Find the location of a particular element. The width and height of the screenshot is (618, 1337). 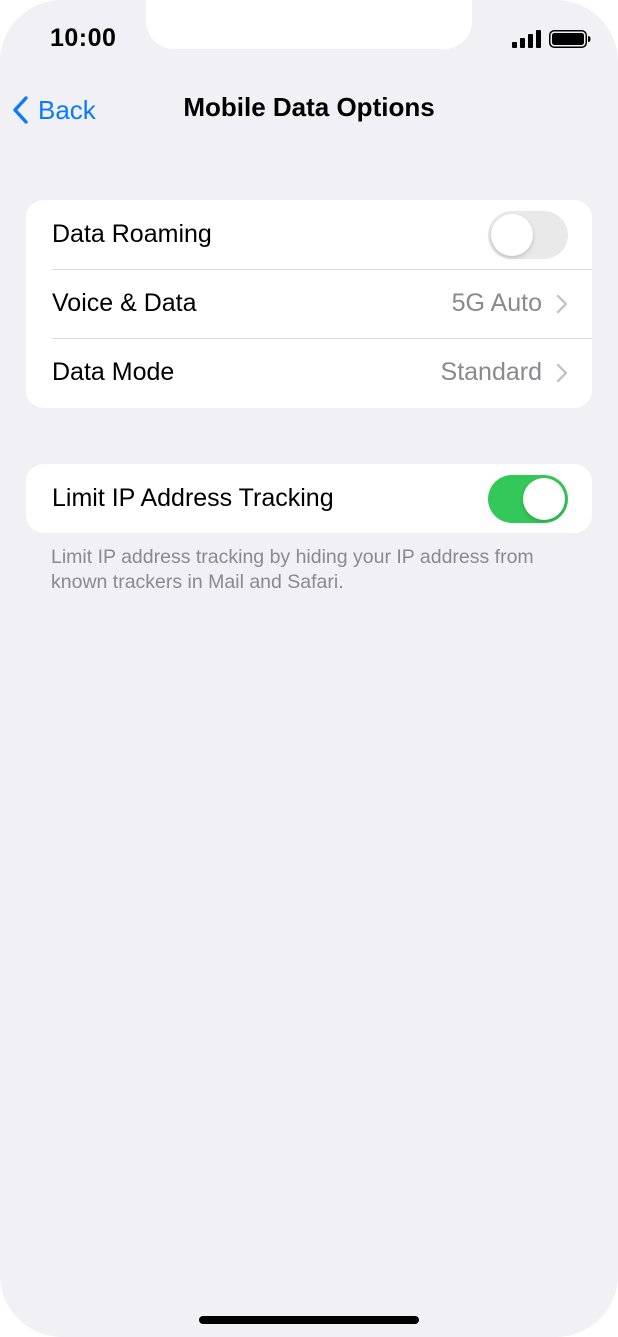

notch is located at coordinates (309, 24).